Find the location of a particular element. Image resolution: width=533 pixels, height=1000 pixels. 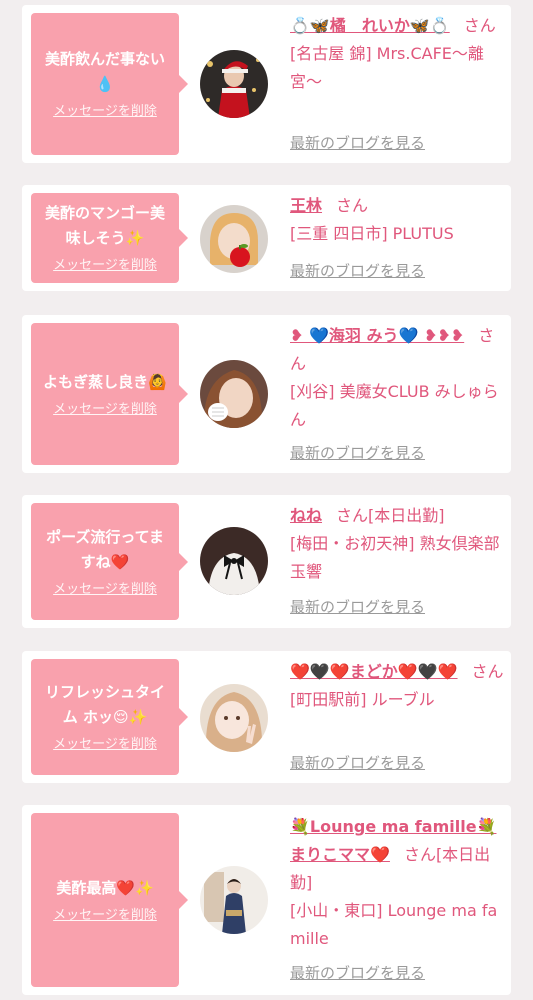

message-bubble: よもぎ蒸し良き🙆 メッセージを削除 is located at coordinates (109, 394).